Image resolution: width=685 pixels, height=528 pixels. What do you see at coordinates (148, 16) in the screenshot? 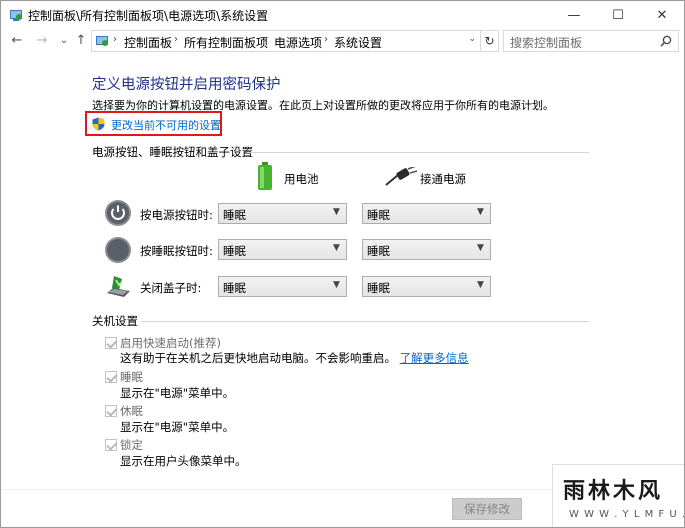
I see `window-title: 控制面板\所有控制面板项\电源选项\系统设置` at bounding box center [148, 16].